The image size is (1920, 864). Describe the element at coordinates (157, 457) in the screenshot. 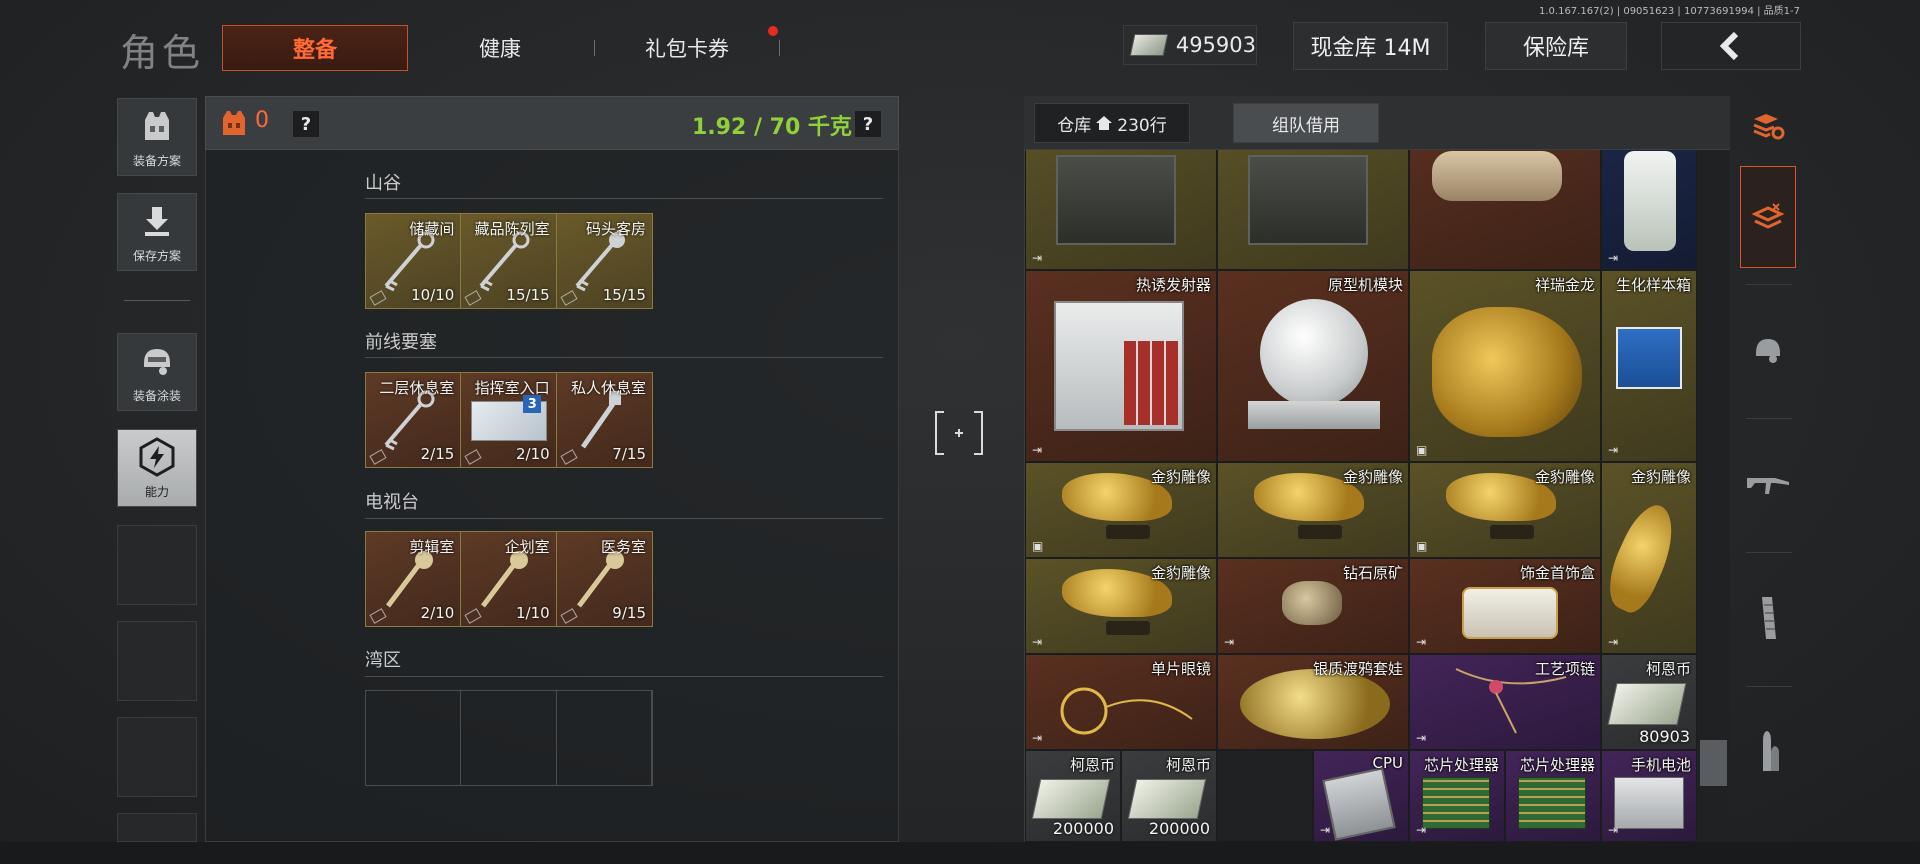

I see `ability-icon` at that location.